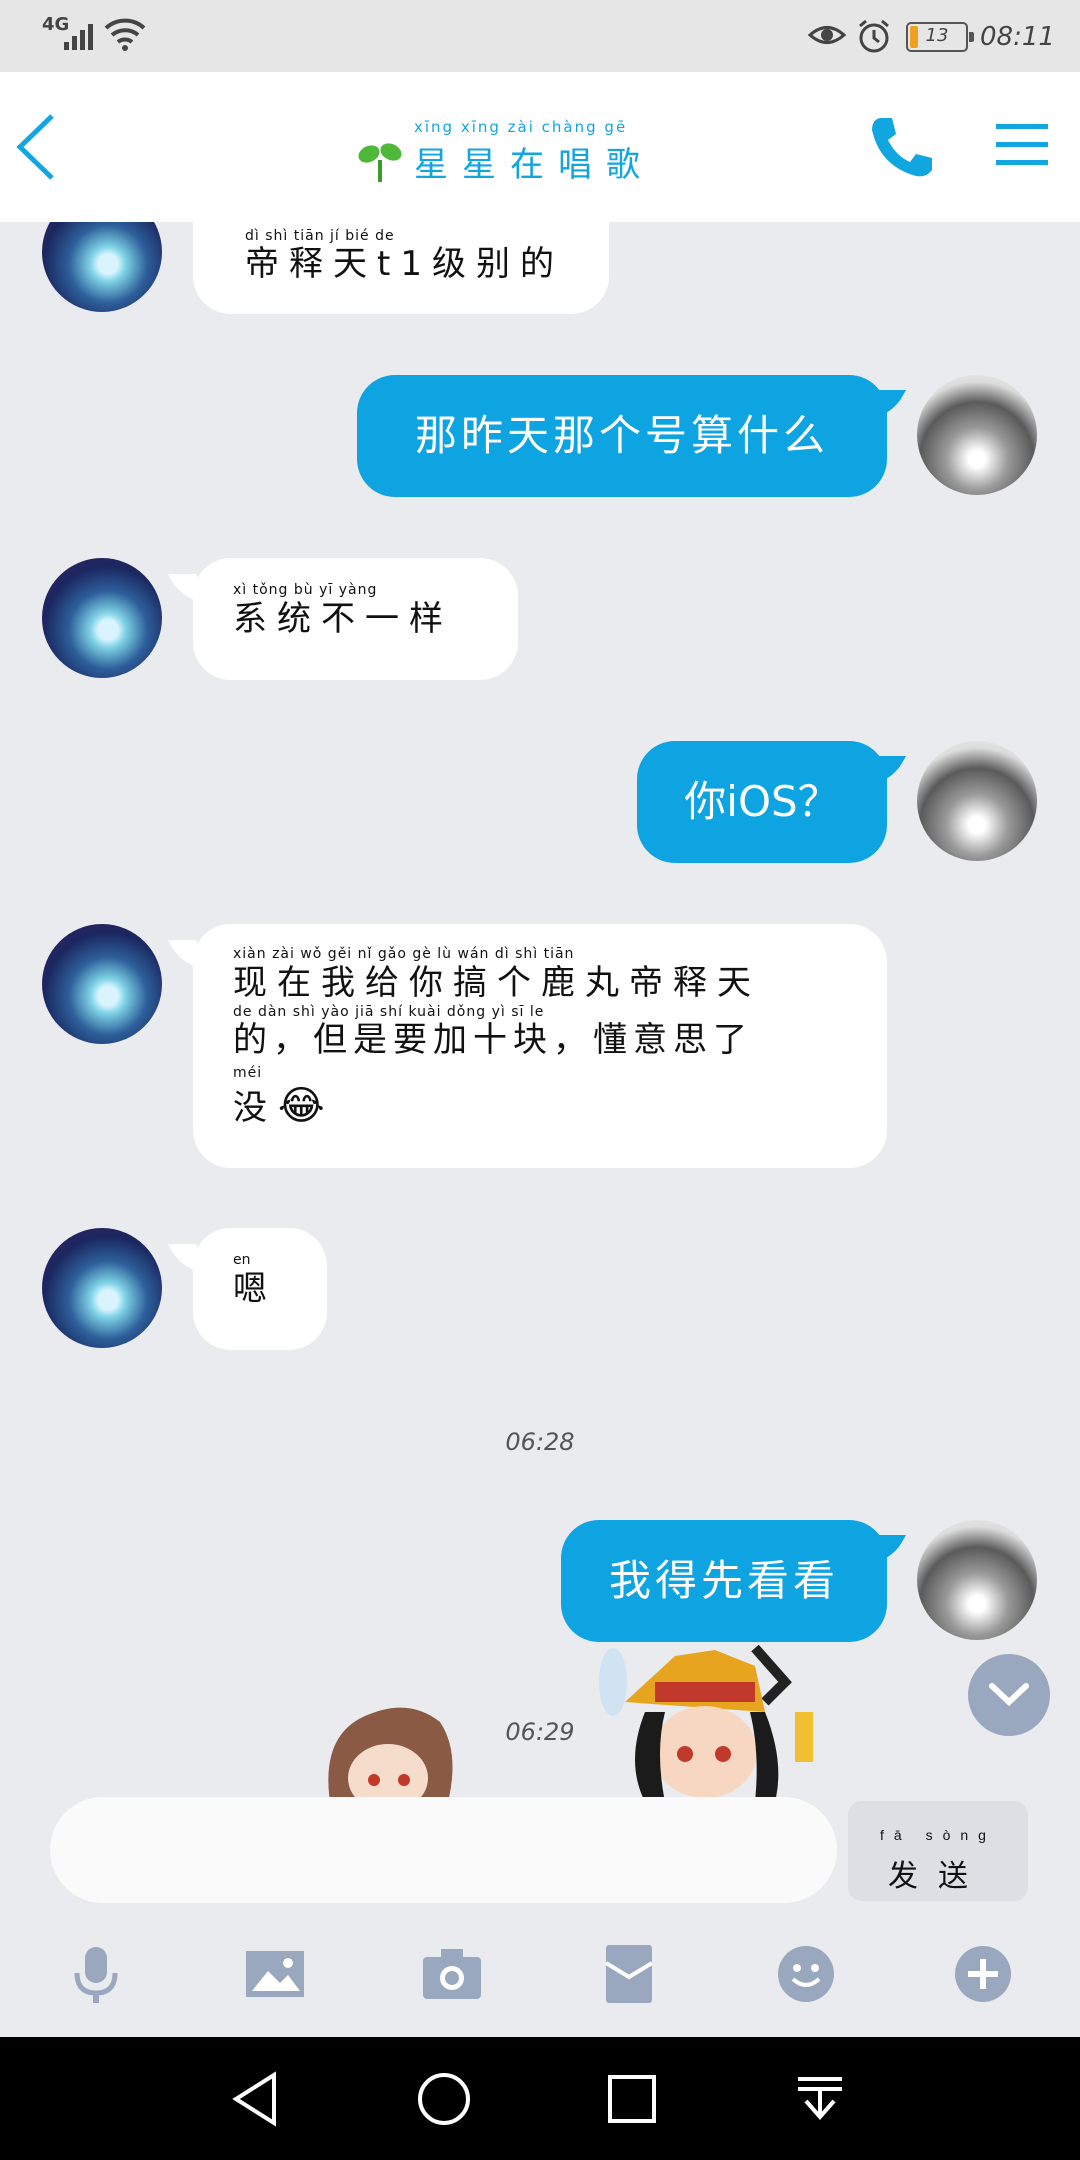 The width and height of the screenshot is (1080, 2160). What do you see at coordinates (78, 37) in the screenshot?
I see `signal-icon` at bounding box center [78, 37].